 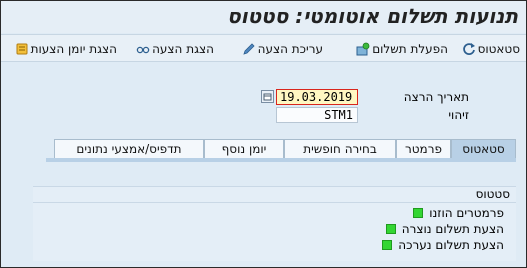 I want to click on display-proposal-button: הצגת הצעה, so click(x=175, y=49).